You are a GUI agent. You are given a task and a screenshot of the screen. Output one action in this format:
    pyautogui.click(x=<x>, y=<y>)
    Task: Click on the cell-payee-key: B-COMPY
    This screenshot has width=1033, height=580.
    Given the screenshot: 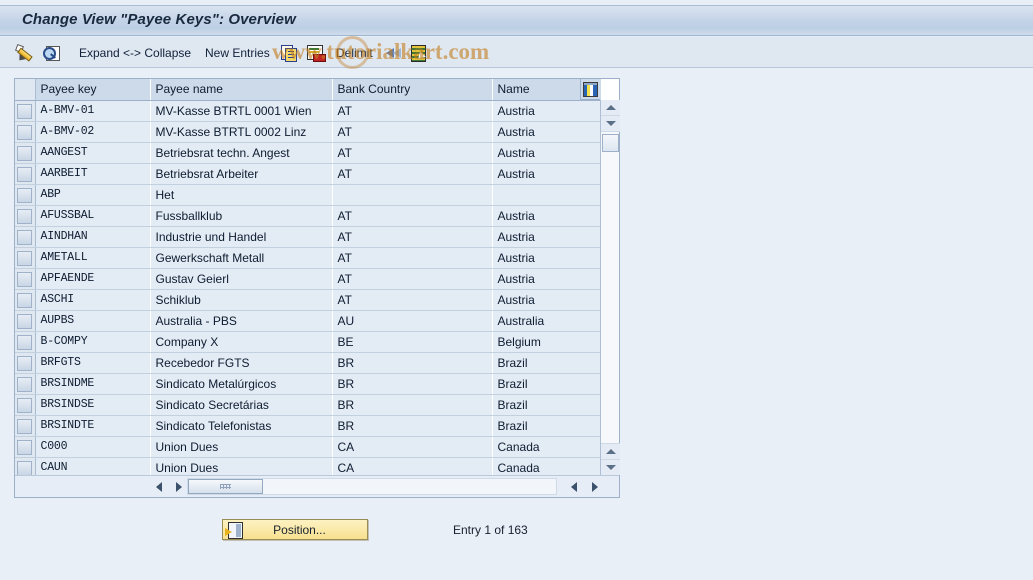 What is the action you would take?
    pyautogui.click(x=93, y=342)
    